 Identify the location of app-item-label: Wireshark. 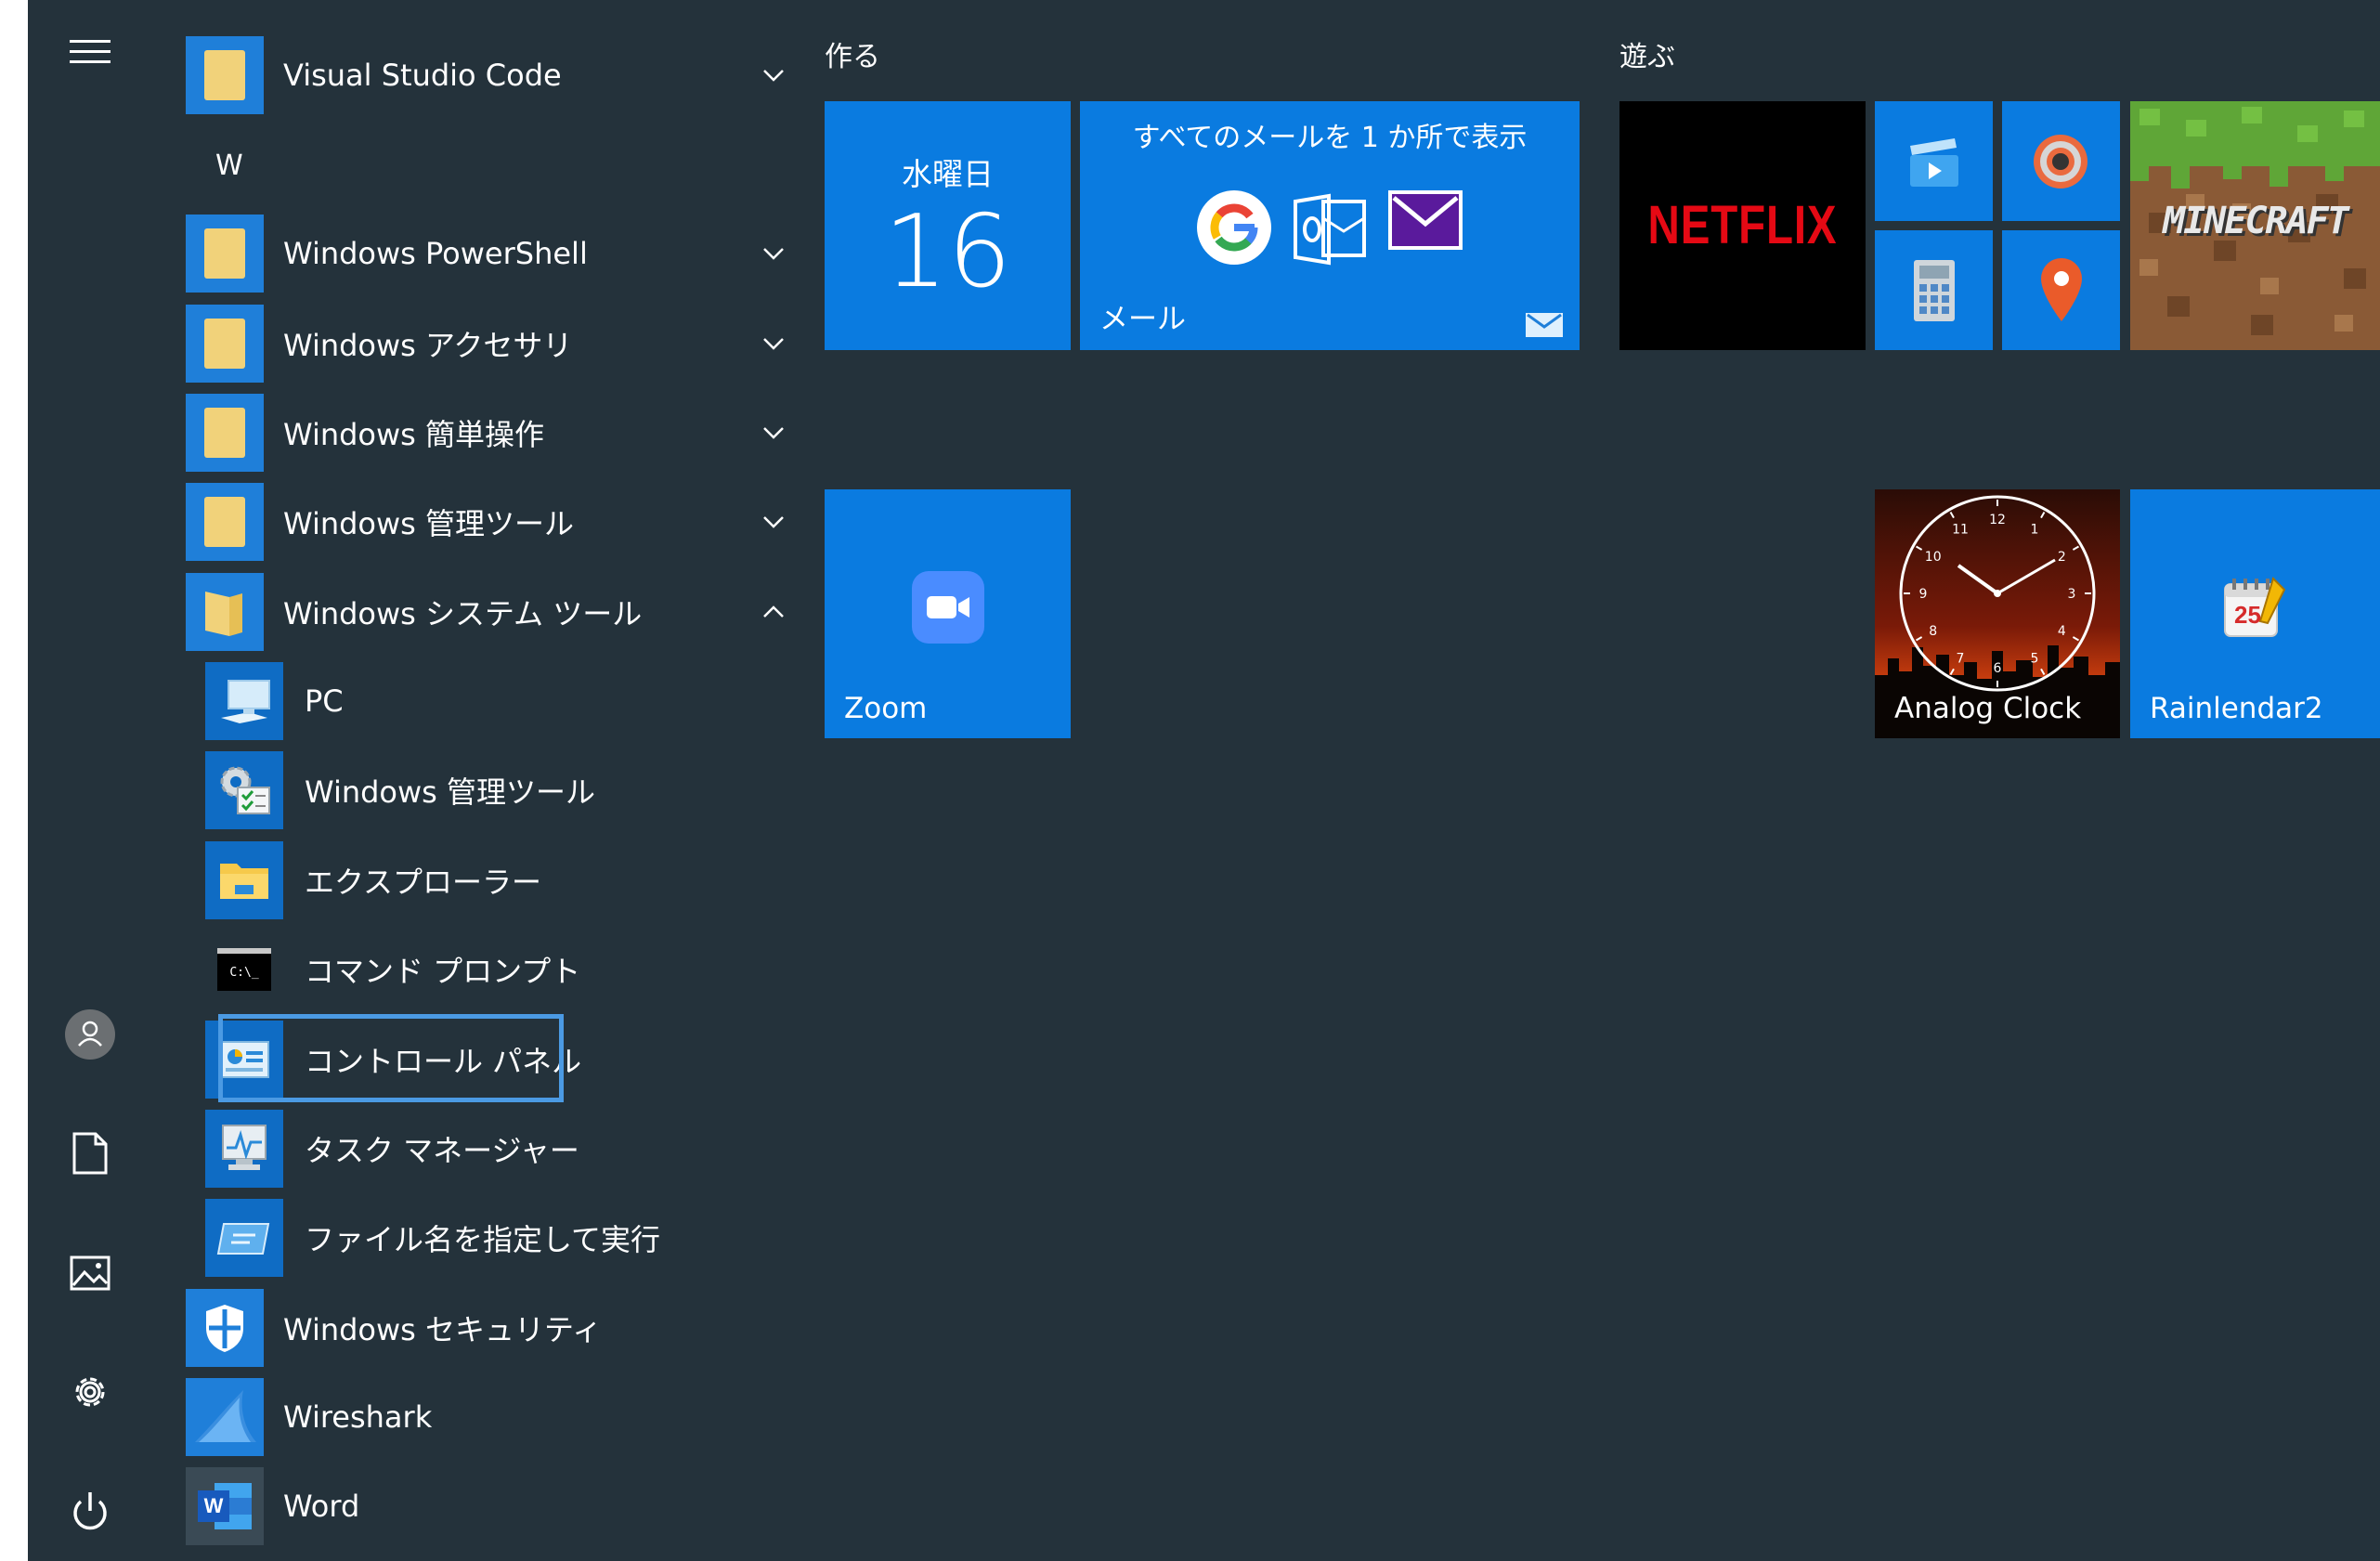
(358, 1417).